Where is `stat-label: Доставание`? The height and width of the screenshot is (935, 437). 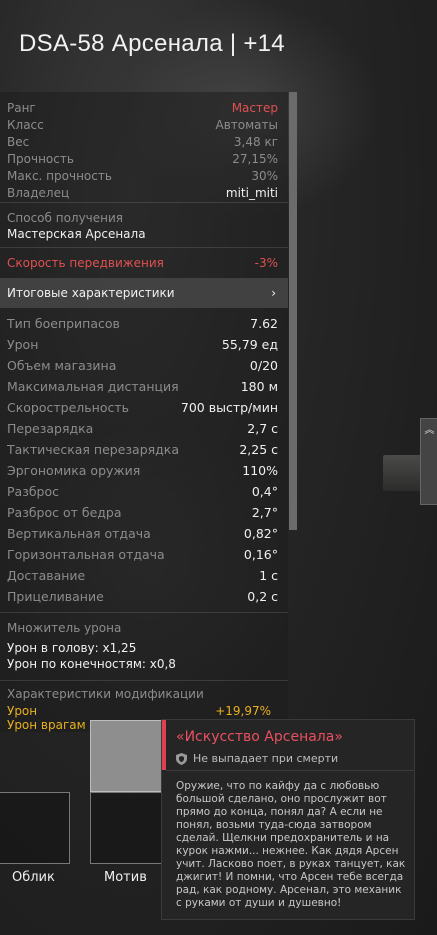
stat-label: Доставание is located at coordinates (46, 575).